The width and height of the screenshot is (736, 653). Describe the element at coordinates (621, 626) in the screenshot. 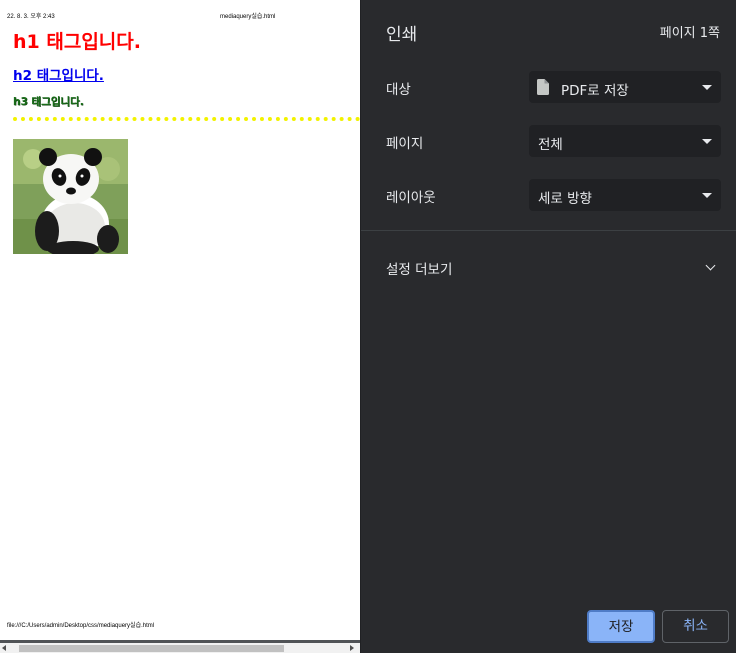

I see `save-button: 저장` at that location.